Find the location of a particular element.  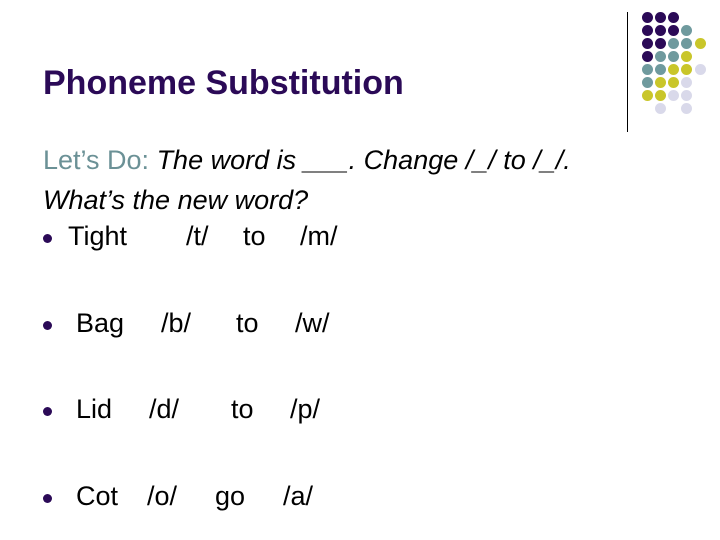

from-phoneme: /o/ is located at coordinates (162, 496).